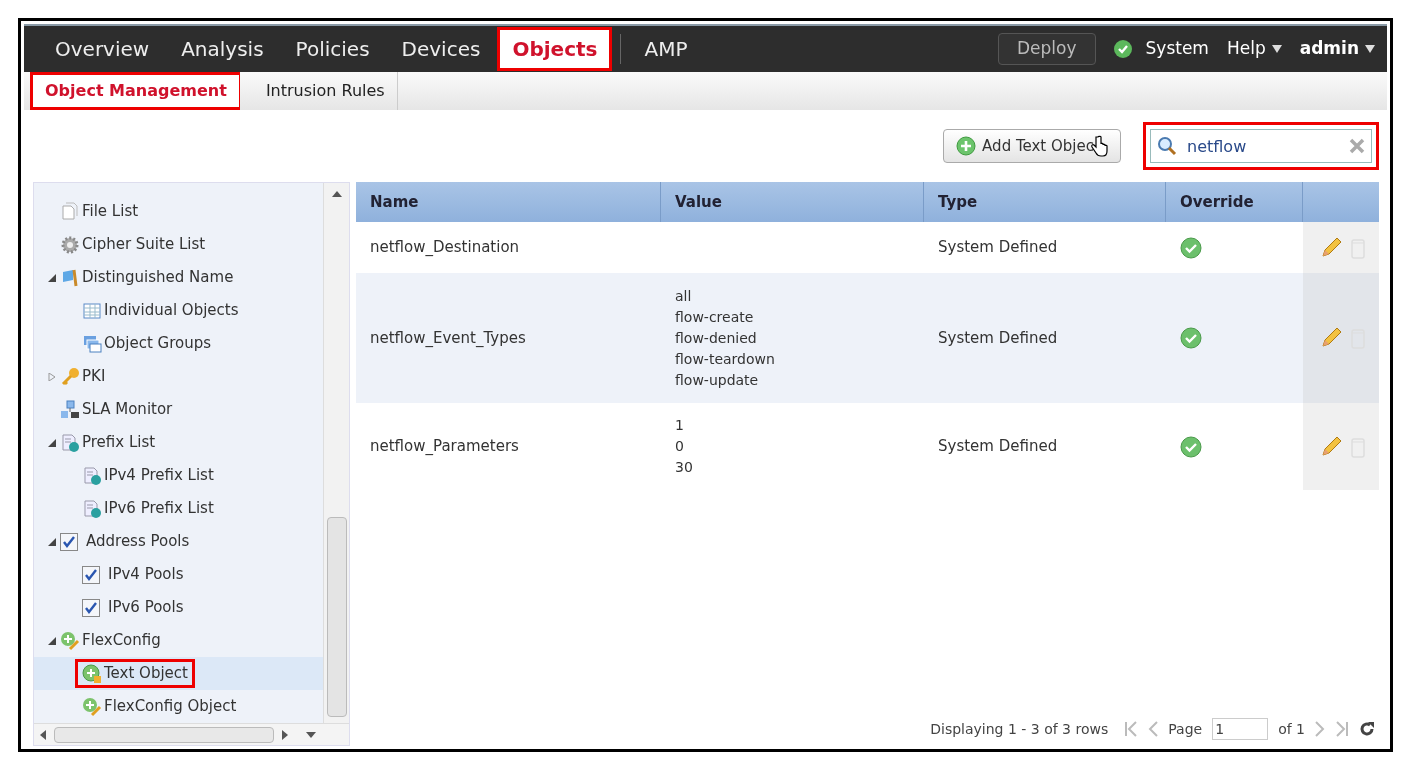 The width and height of the screenshot is (1411, 759). Describe the element at coordinates (1047, 49) in the screenshot. I see `deploy-button: Deploy` at that location.